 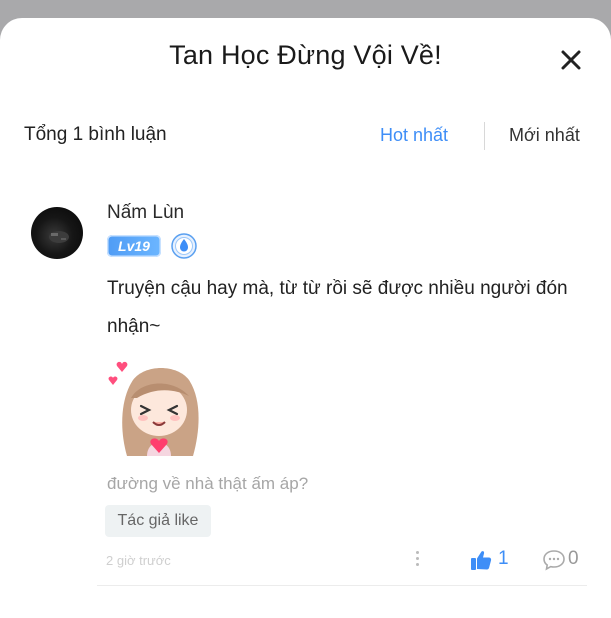 I want to click on water-drop-badge-icon, so click(x=184, y=246).